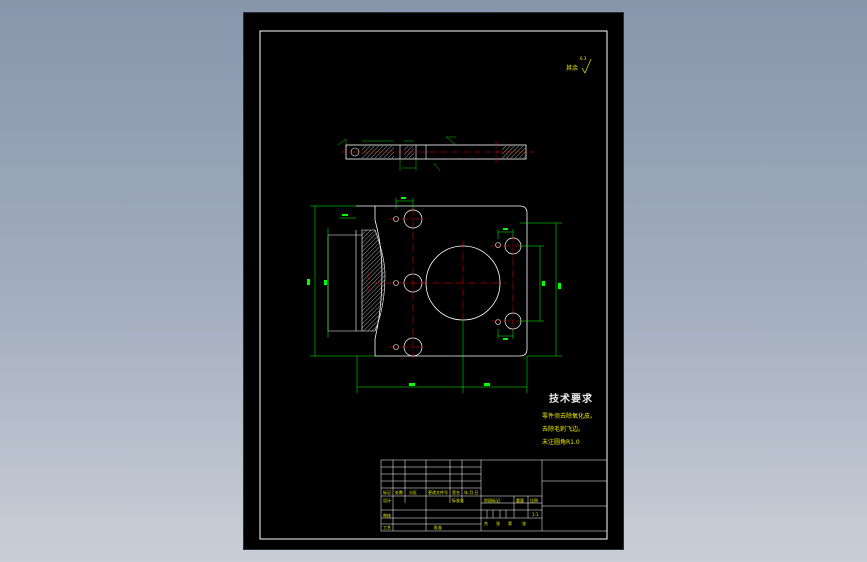  Describe the element at coordinates (458, 500) in the screenshot. I see `tb-standard: 标准化` at that location.